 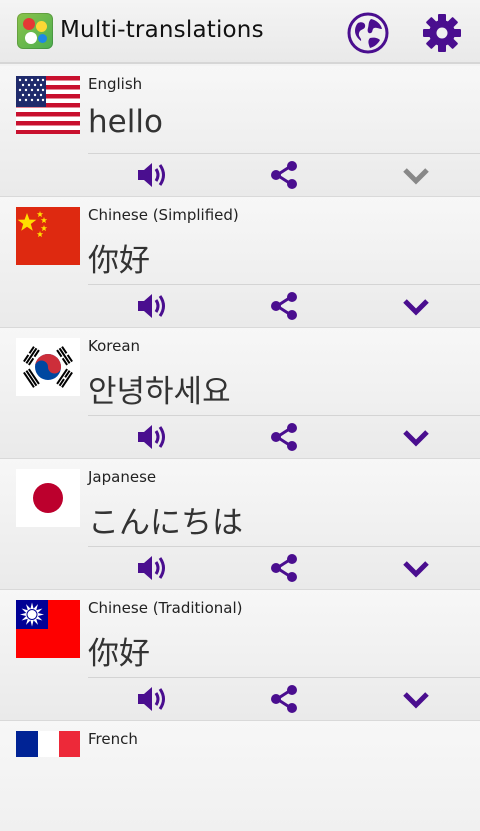 I want to click on settings-button, so click(x=442, y=33).